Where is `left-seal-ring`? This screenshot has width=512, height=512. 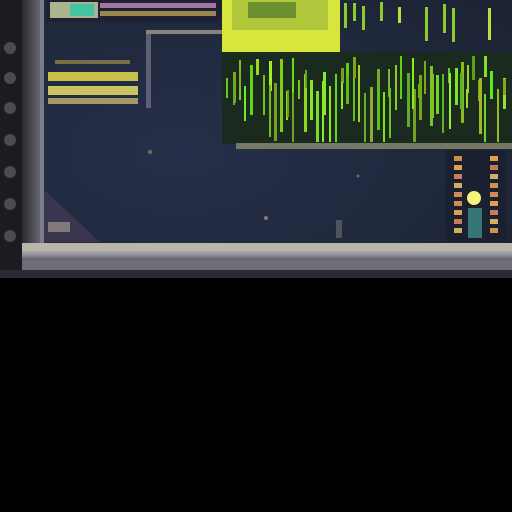
left-seal-ring is located at coordinates (32, 130).